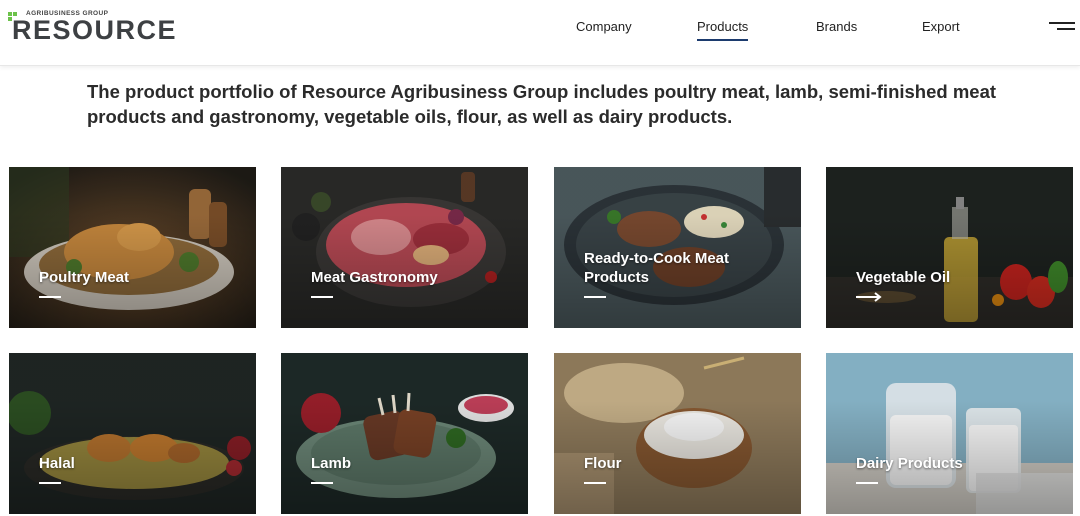 The height and width of the screenshot is (516, 1080). I want to click on arrow-right-icon, so click(869, 297).